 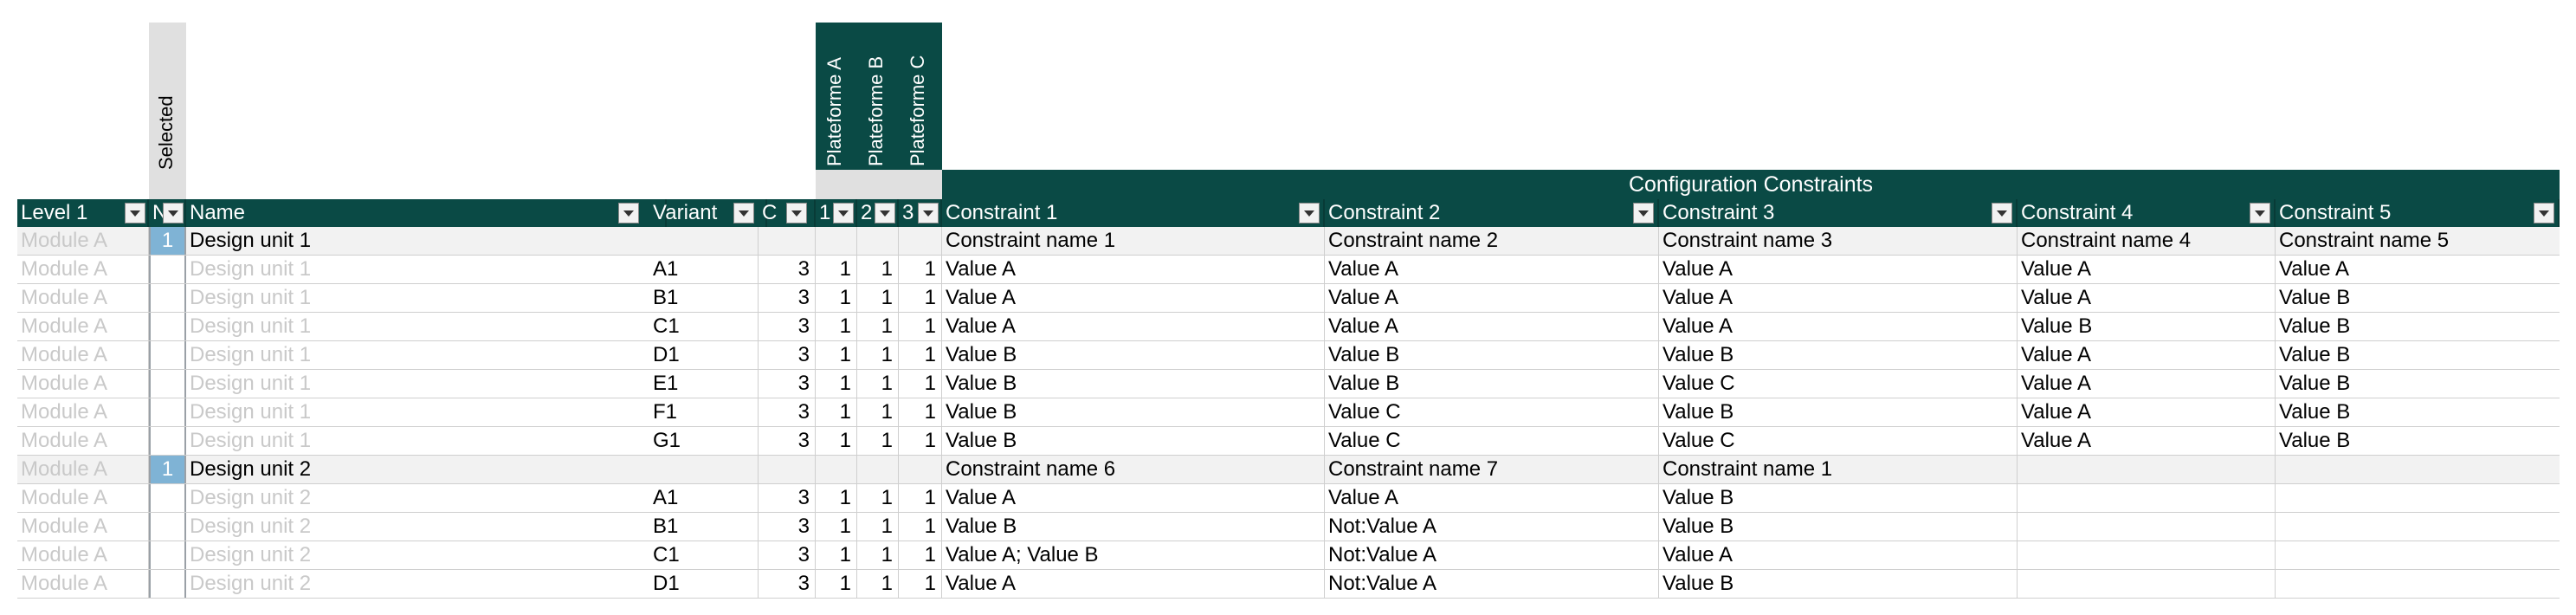 I want to click on cell-constraint-1: Value B, so click(x=1133, y=527).